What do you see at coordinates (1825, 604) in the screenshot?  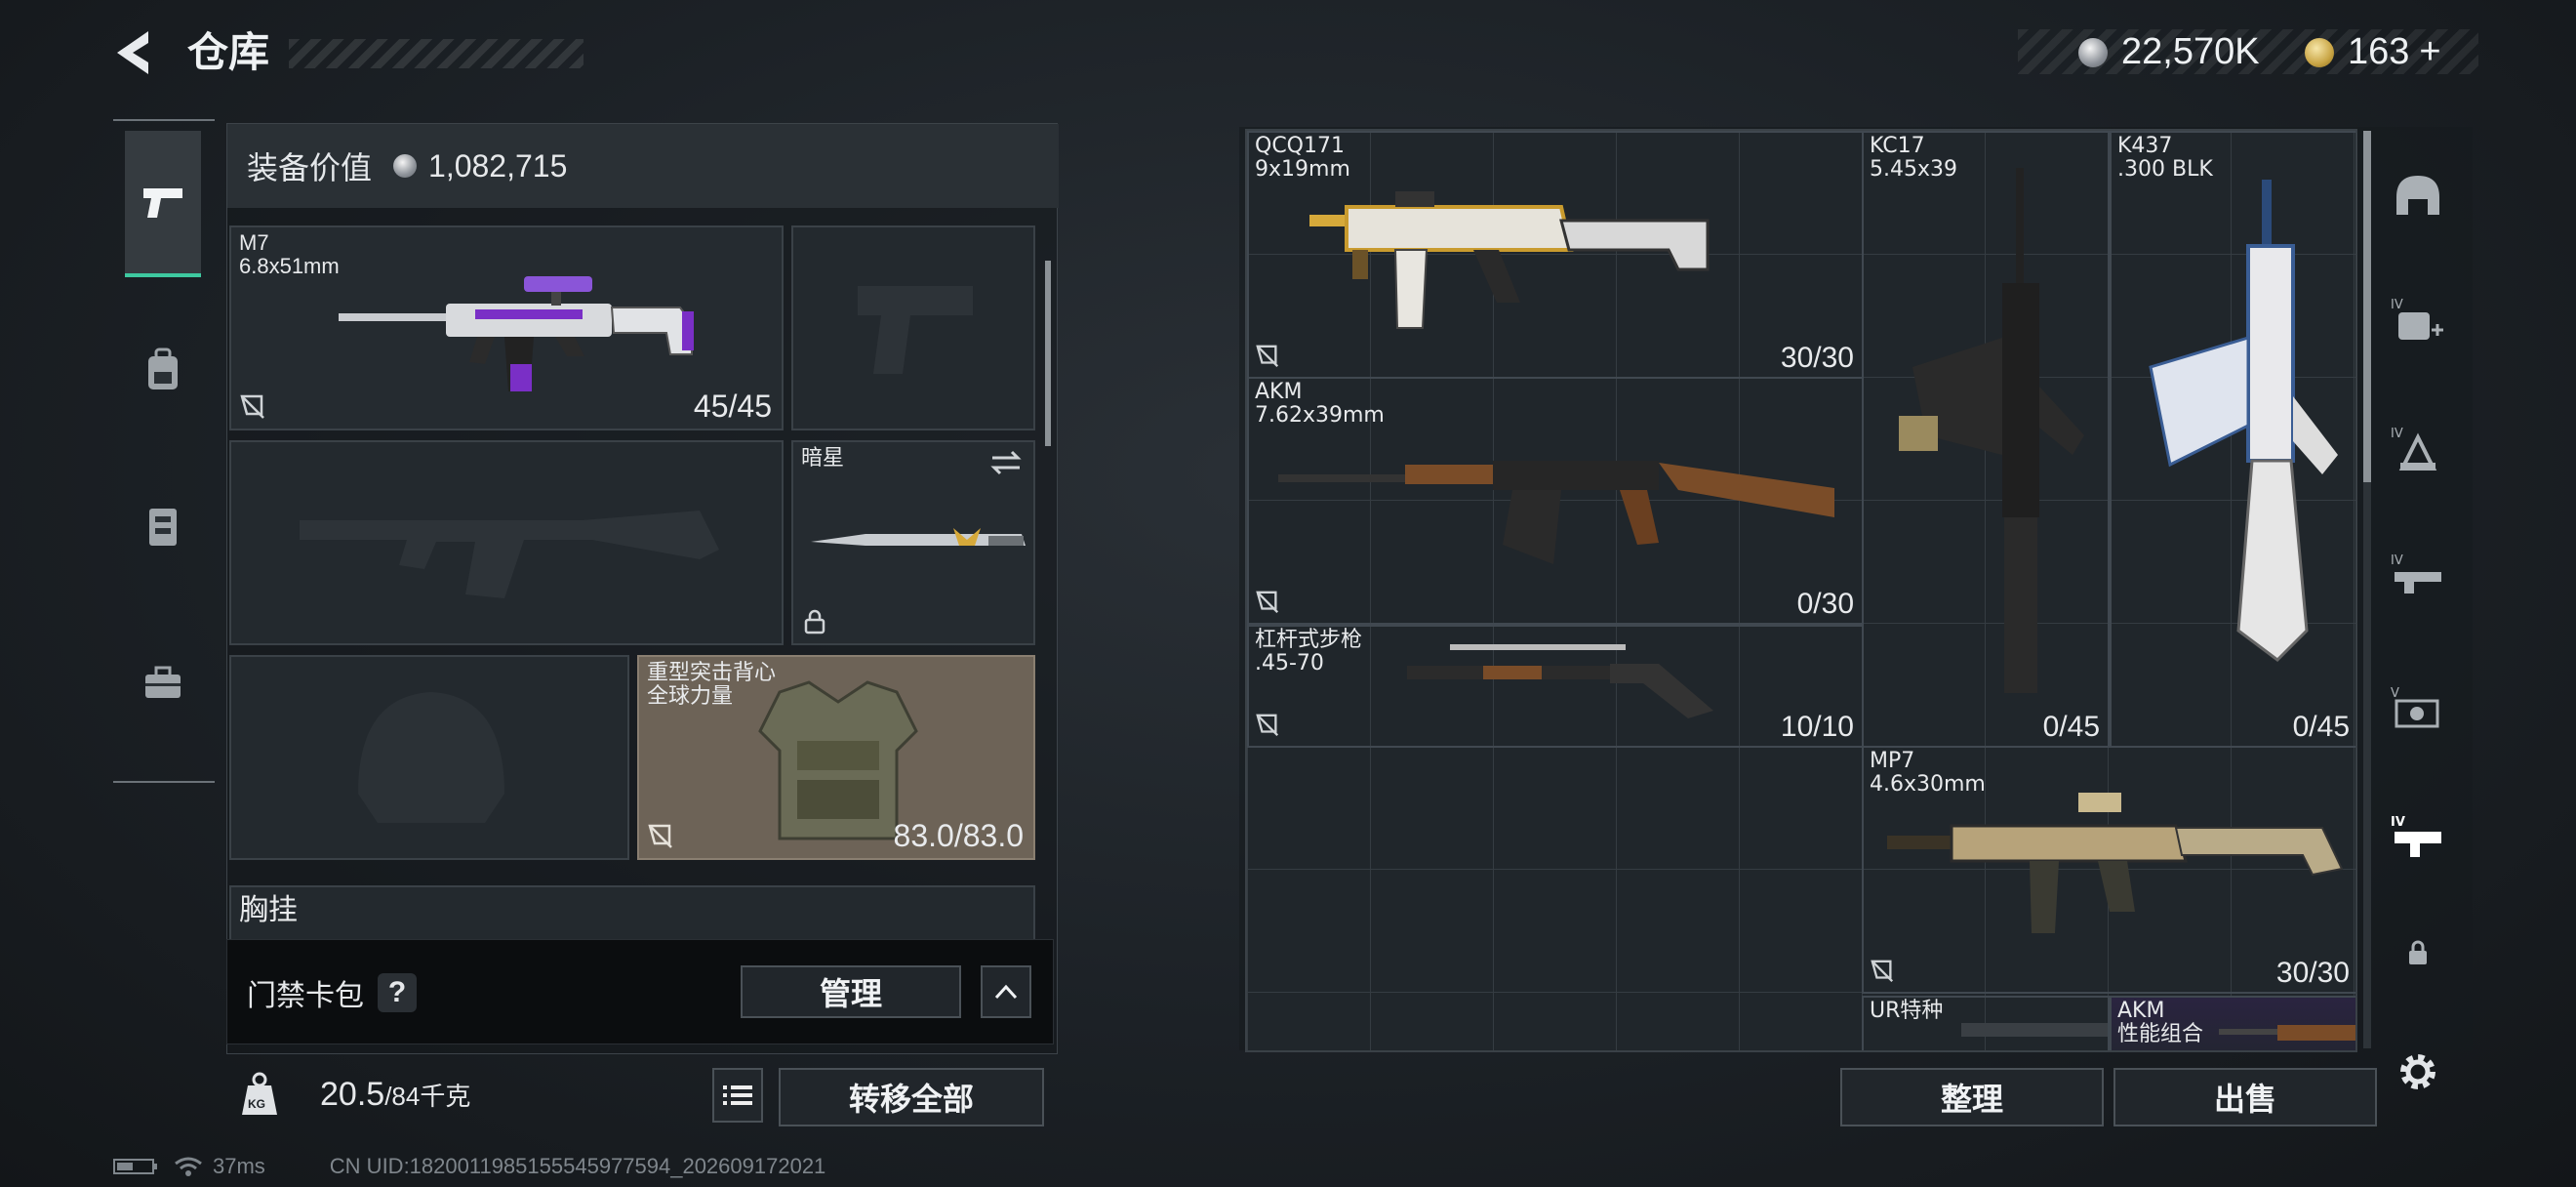 I see `item-count: 0/30` at bounding box center [1825, 604].